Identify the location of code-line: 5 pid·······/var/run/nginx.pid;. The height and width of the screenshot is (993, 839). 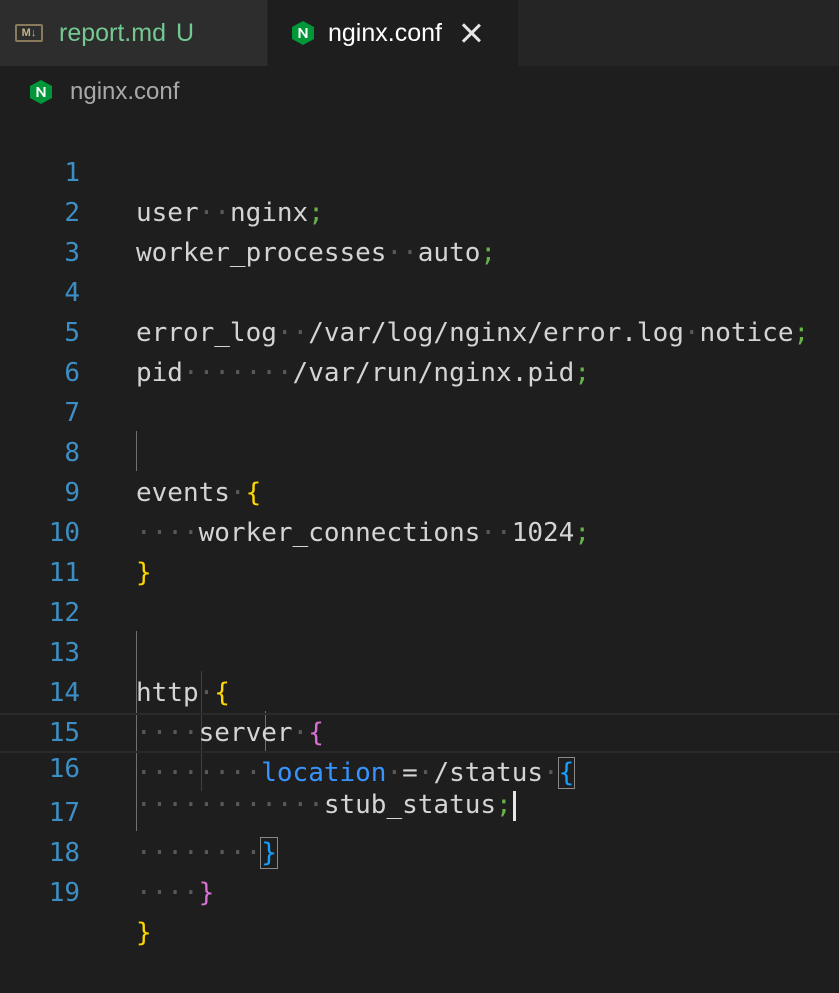
(419, 330).